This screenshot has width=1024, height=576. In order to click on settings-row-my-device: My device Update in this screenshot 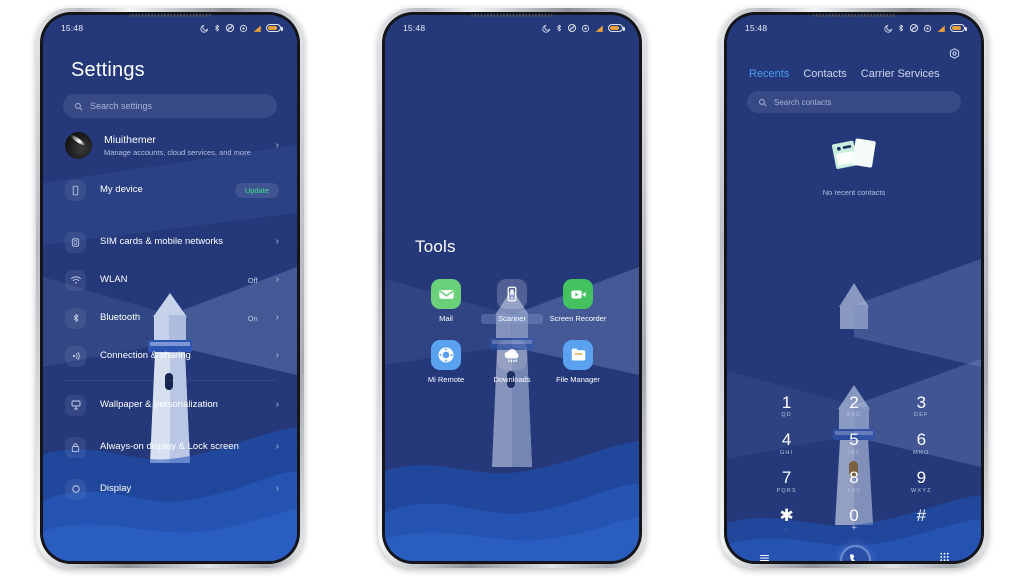, I will do `click(170, 190)`.